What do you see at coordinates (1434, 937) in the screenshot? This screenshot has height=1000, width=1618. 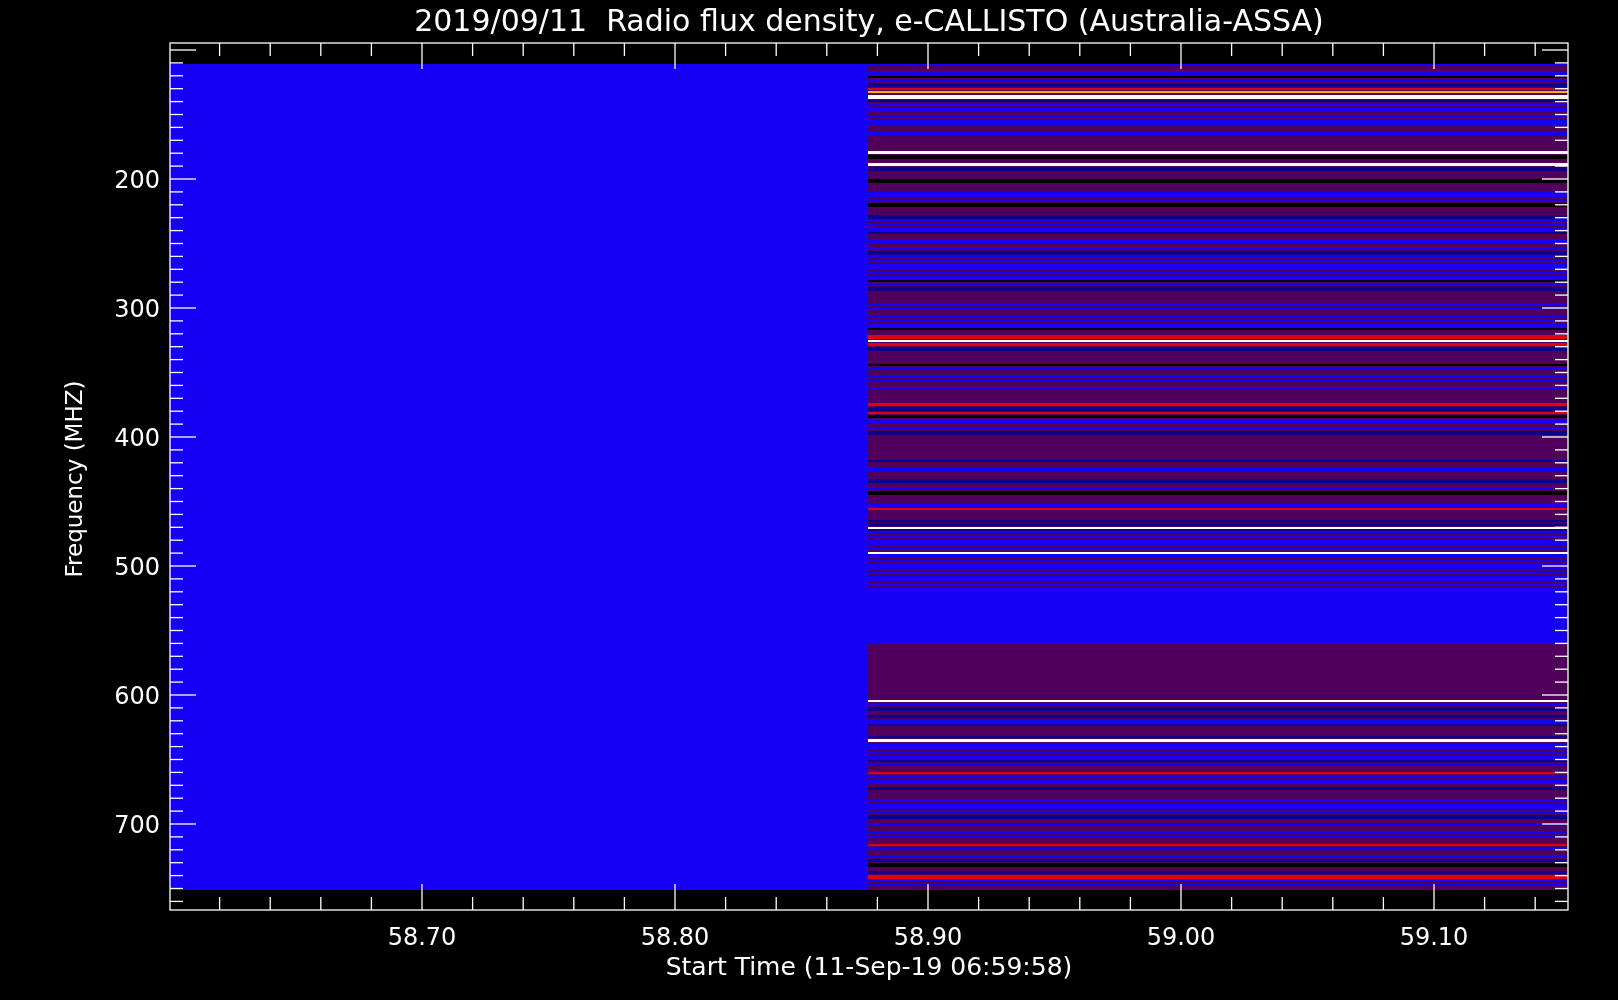 I see `tick-label: 59.10` at bounding box center [1434, 937].